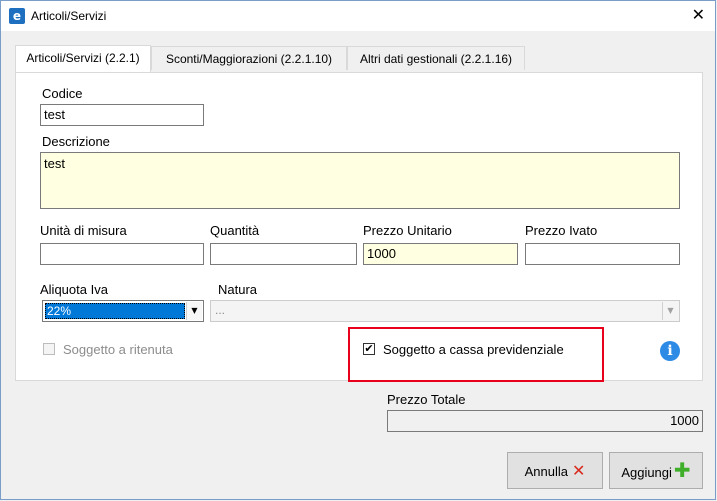 The height and width of the screenshot is (501, 717). Describe the element at coordinates (83, 230) in the screenshot. I see `unita-misura-label: Unità di misura` at that location.